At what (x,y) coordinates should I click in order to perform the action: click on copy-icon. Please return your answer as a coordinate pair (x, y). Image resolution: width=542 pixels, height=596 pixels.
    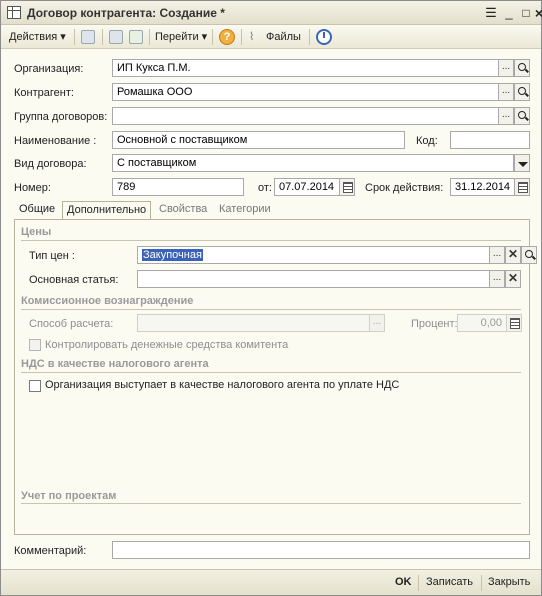
    Looking at the image, I should click on (116, 37).